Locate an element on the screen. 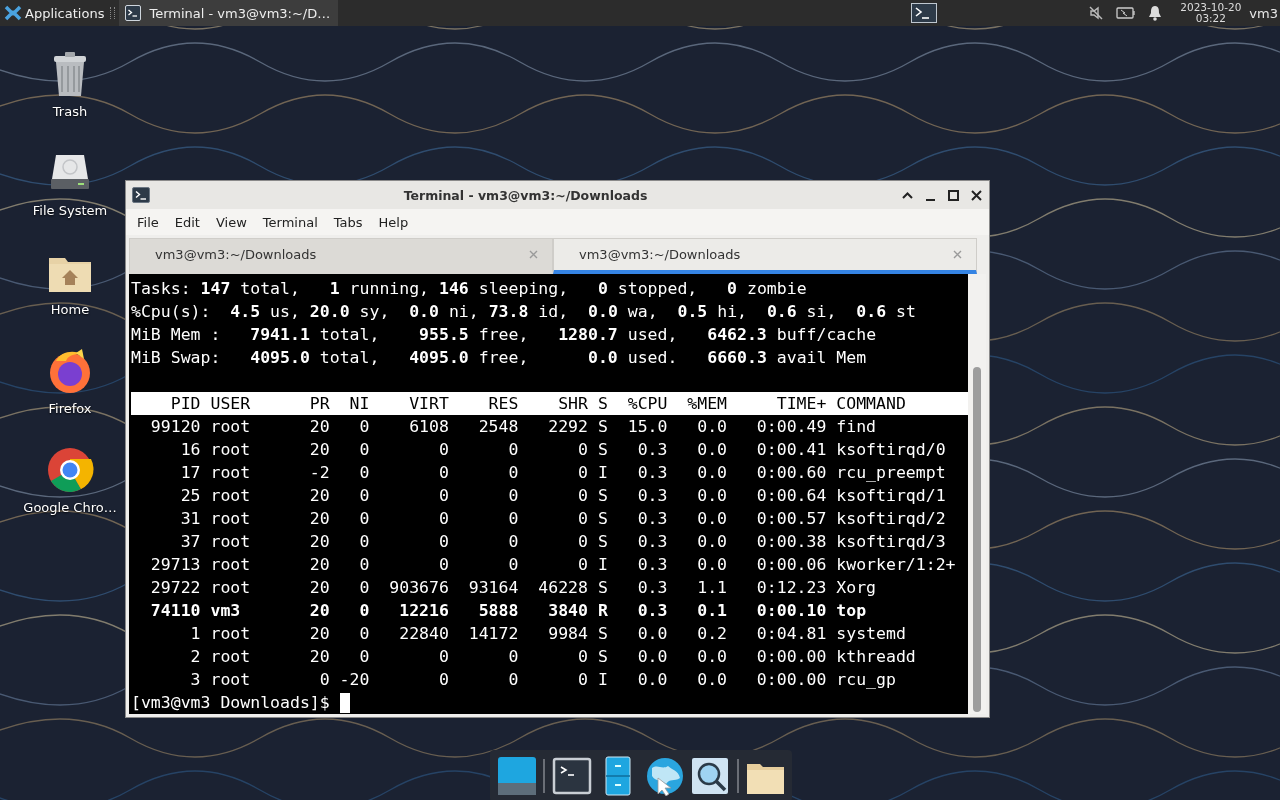 This screenshot has width=1280, height=800. menu-item: View is located at coordinates (231, 222).